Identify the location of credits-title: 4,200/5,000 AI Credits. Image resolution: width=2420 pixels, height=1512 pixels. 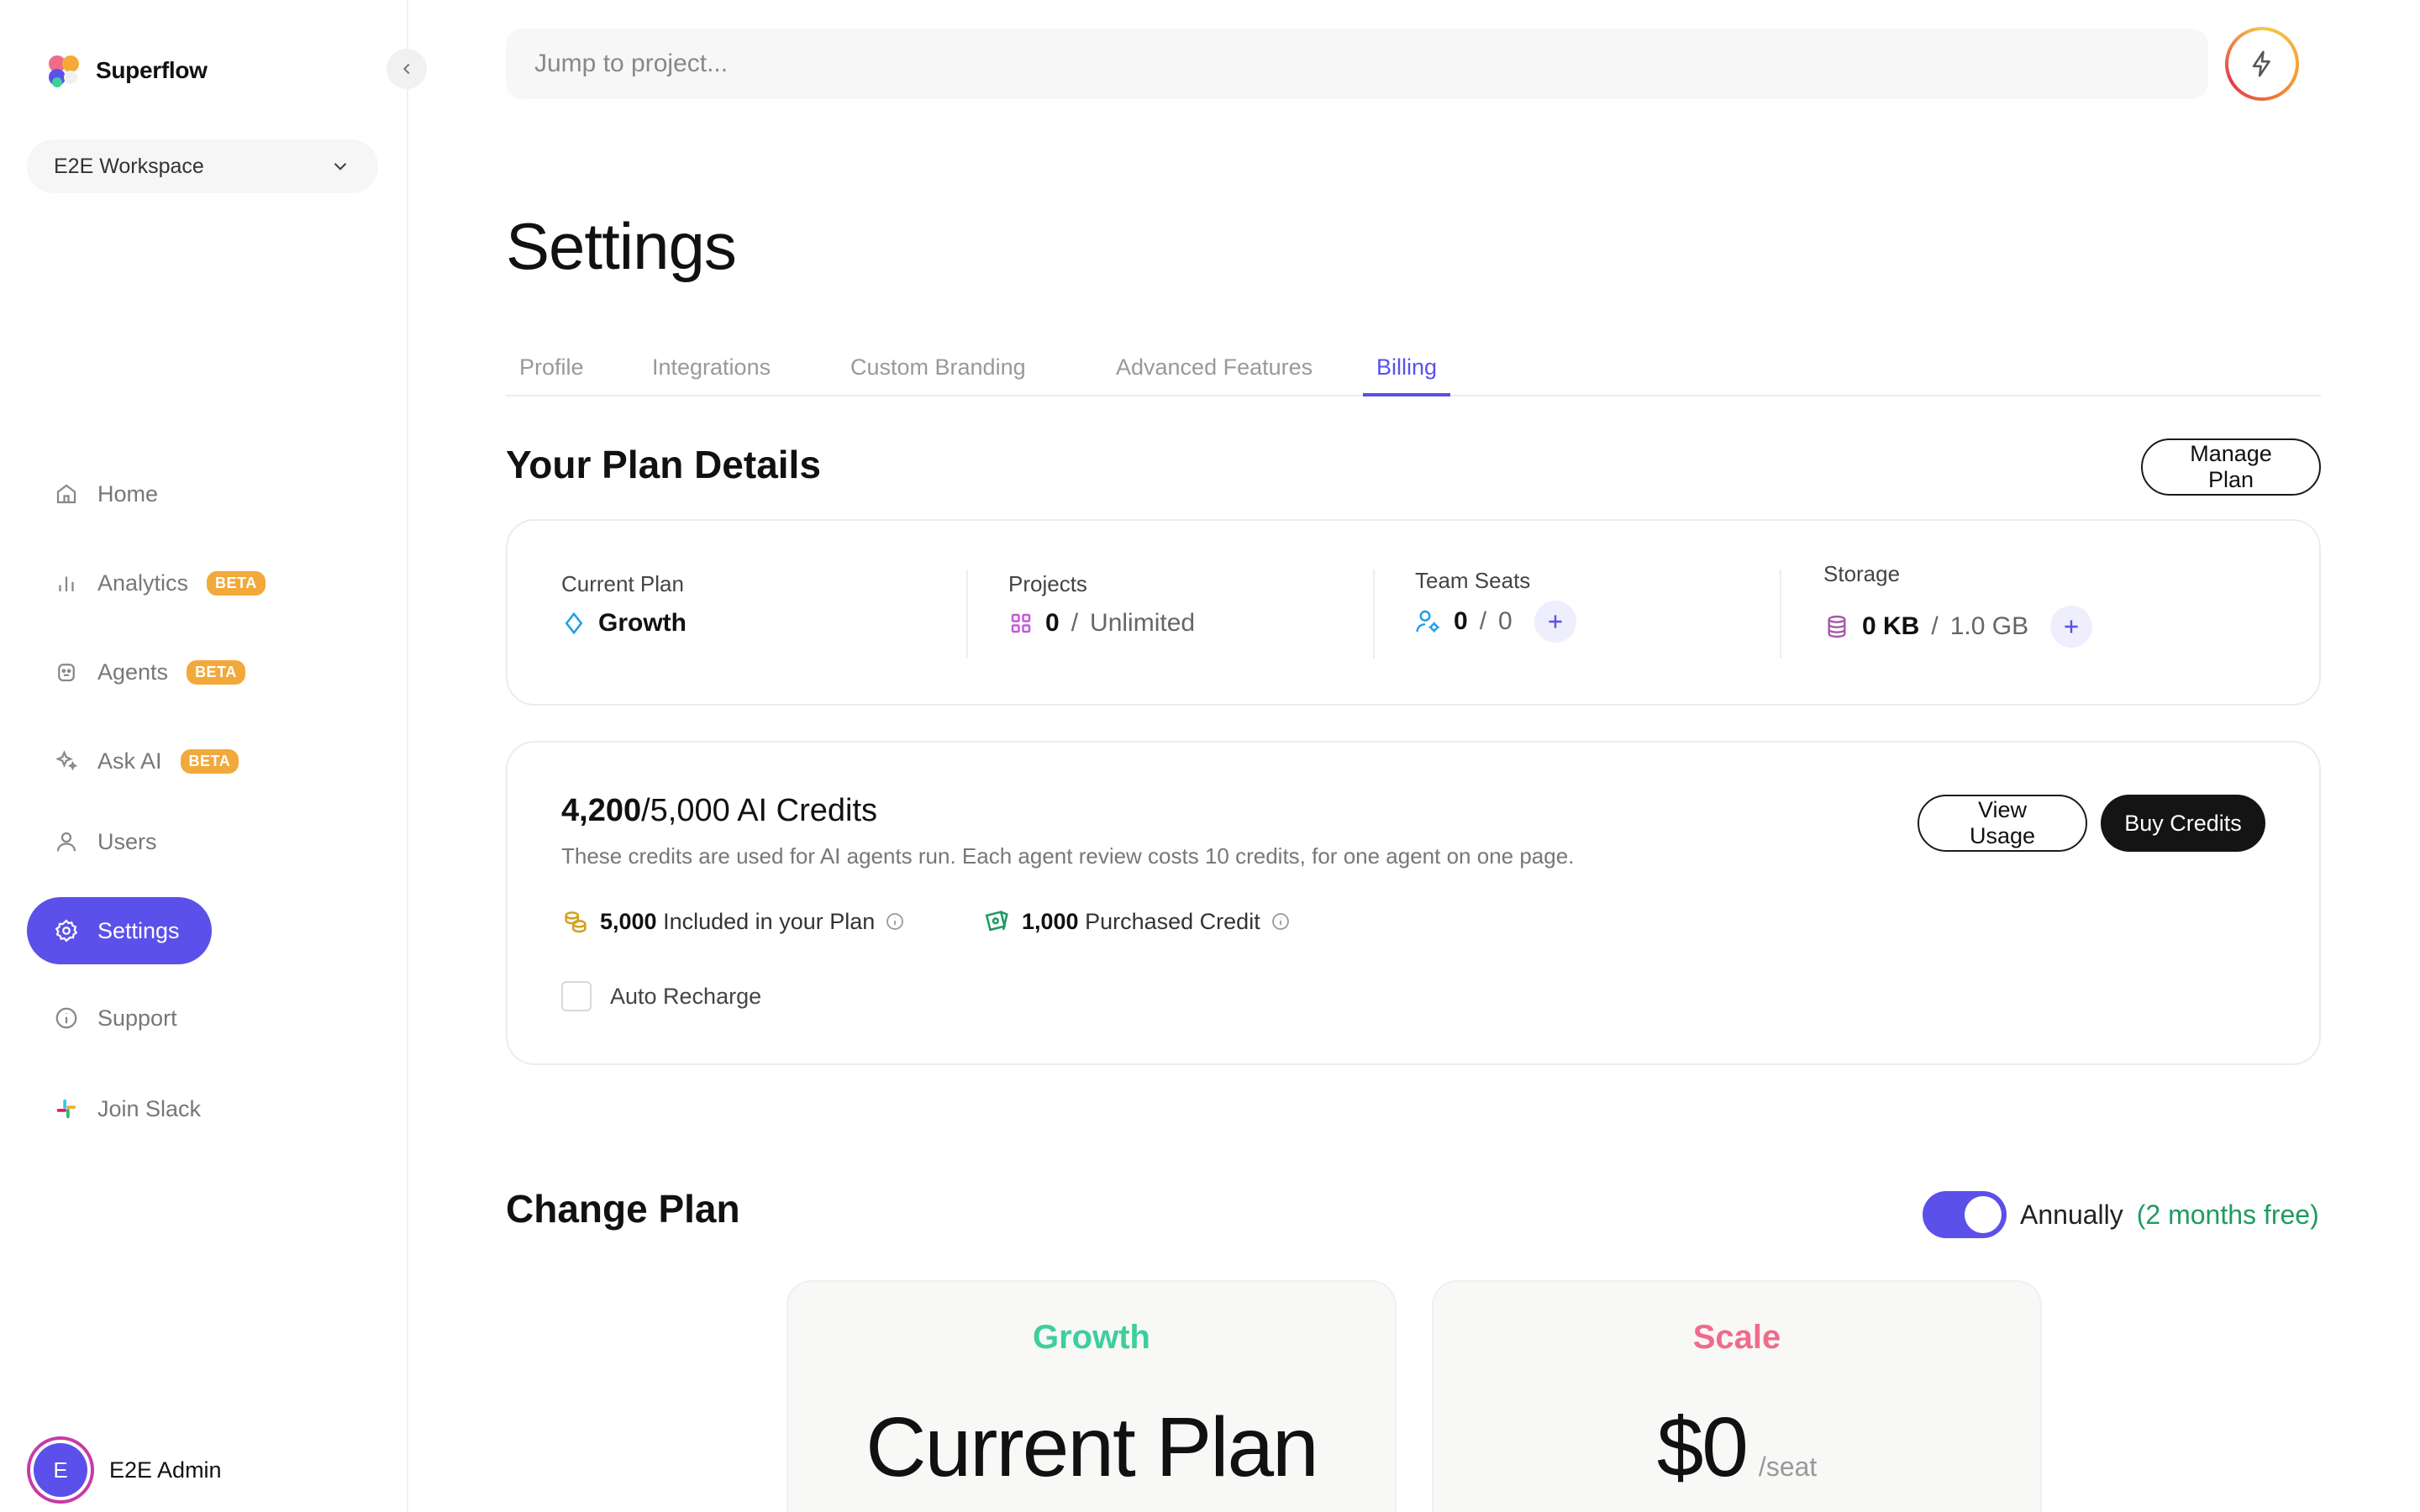
(719, 811).